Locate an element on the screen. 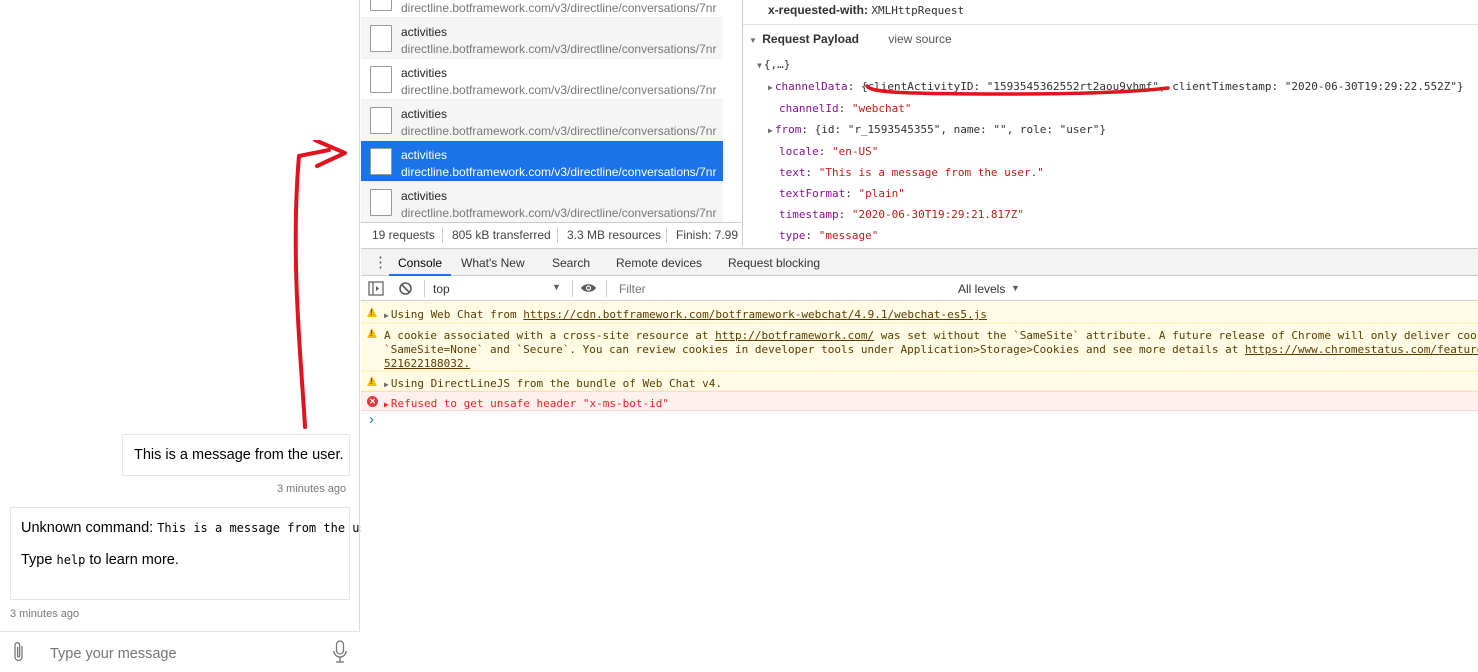  message-input is located at coordinates (180, 654).